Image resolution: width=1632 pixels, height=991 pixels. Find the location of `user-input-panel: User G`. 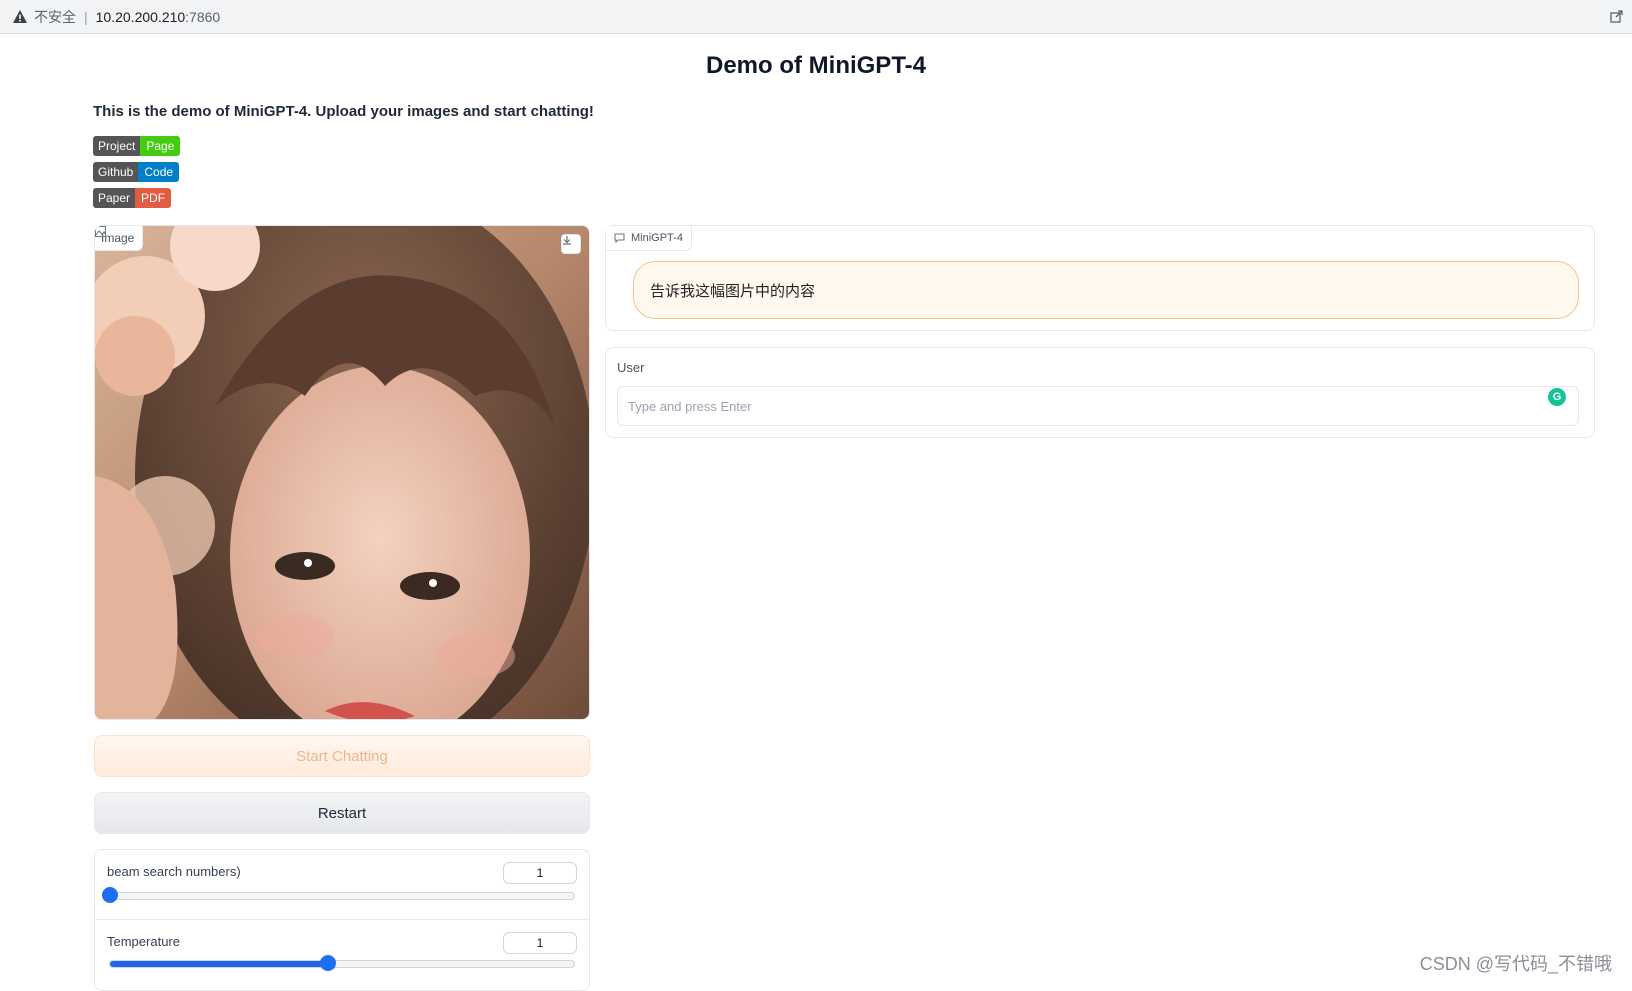

user-input-panel: User G is located at coordinates (1100, 392).